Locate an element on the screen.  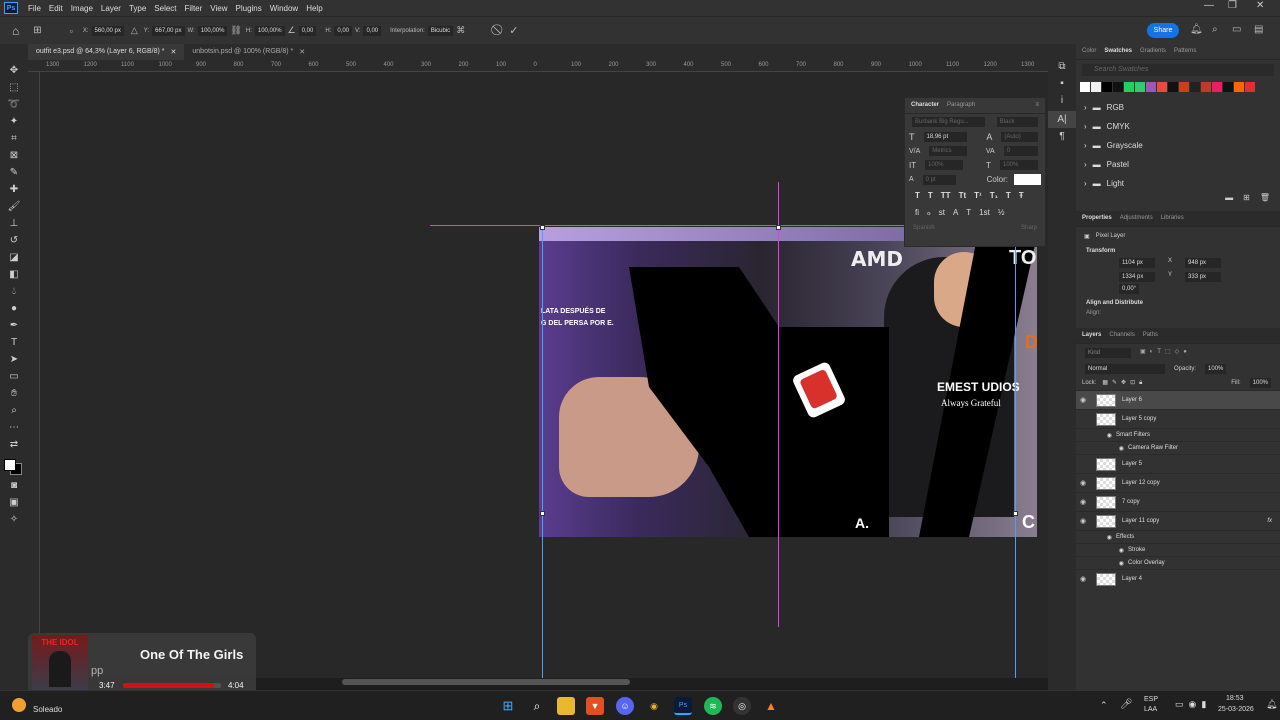
tab-paths: Paths is located at coordinates (1150, 335).